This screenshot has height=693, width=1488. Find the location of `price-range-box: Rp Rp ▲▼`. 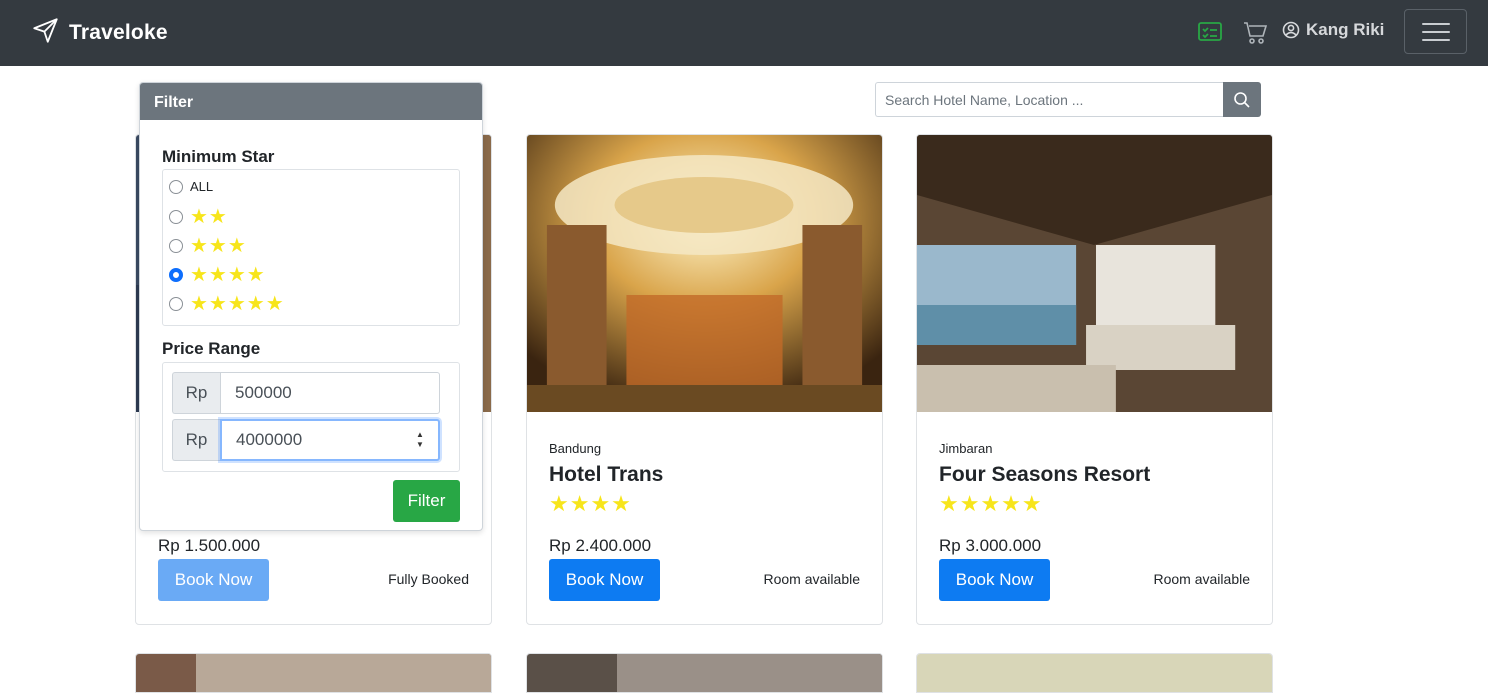

price-range-box: Rp Rp ▲▼ is located at coordinates (311, 417).